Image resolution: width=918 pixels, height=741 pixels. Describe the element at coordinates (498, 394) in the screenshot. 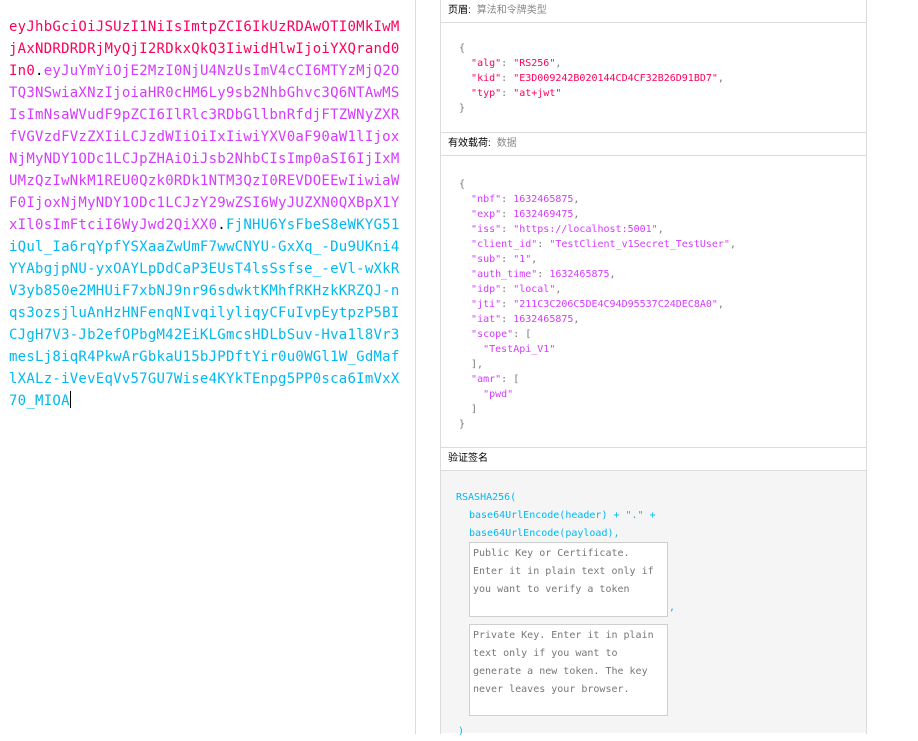

I see `json-string-value: "pwd"` at that location.